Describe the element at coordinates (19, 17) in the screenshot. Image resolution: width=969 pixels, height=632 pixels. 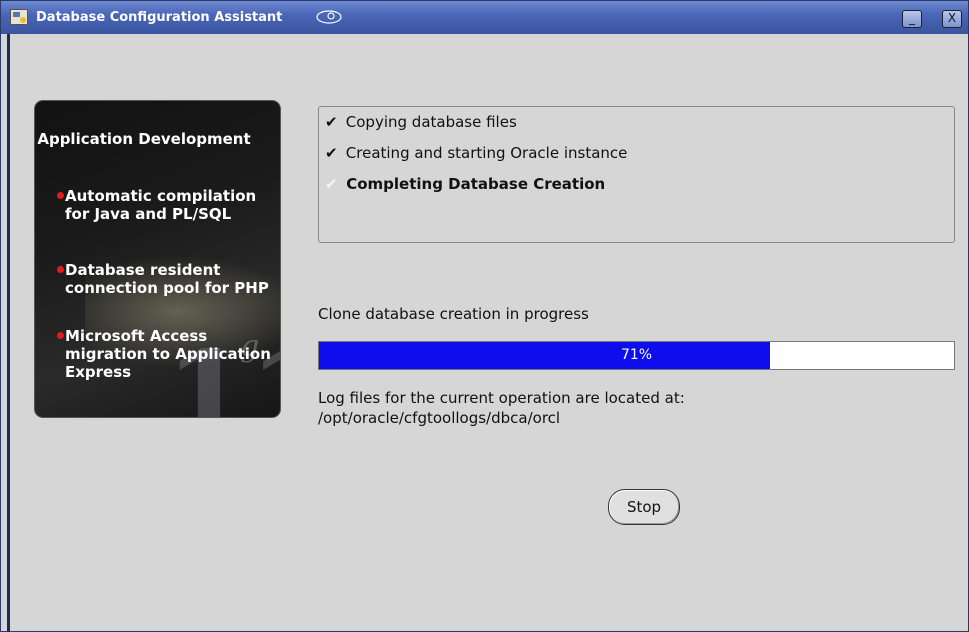
I see `app-icon` at that location.